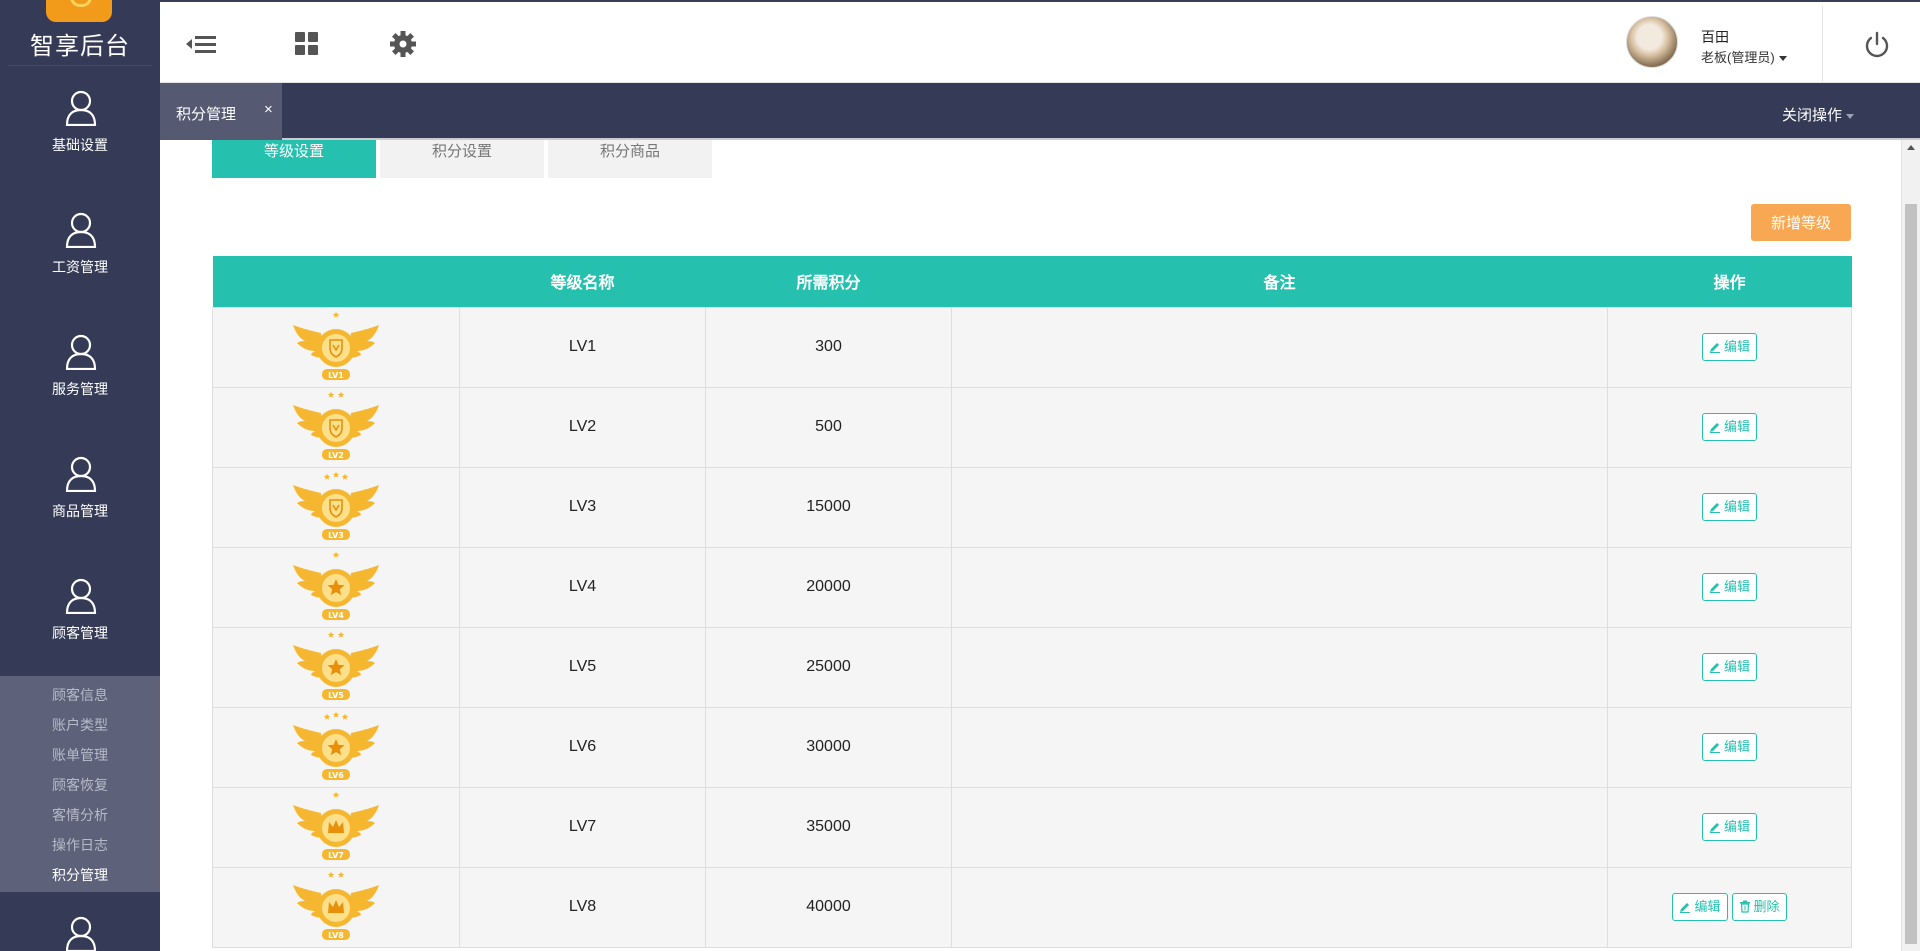 The width and height of the screenshot is (1920, 951). I want to click on table-row: LV1 LV1 300 编辑, so click(1032, 347).